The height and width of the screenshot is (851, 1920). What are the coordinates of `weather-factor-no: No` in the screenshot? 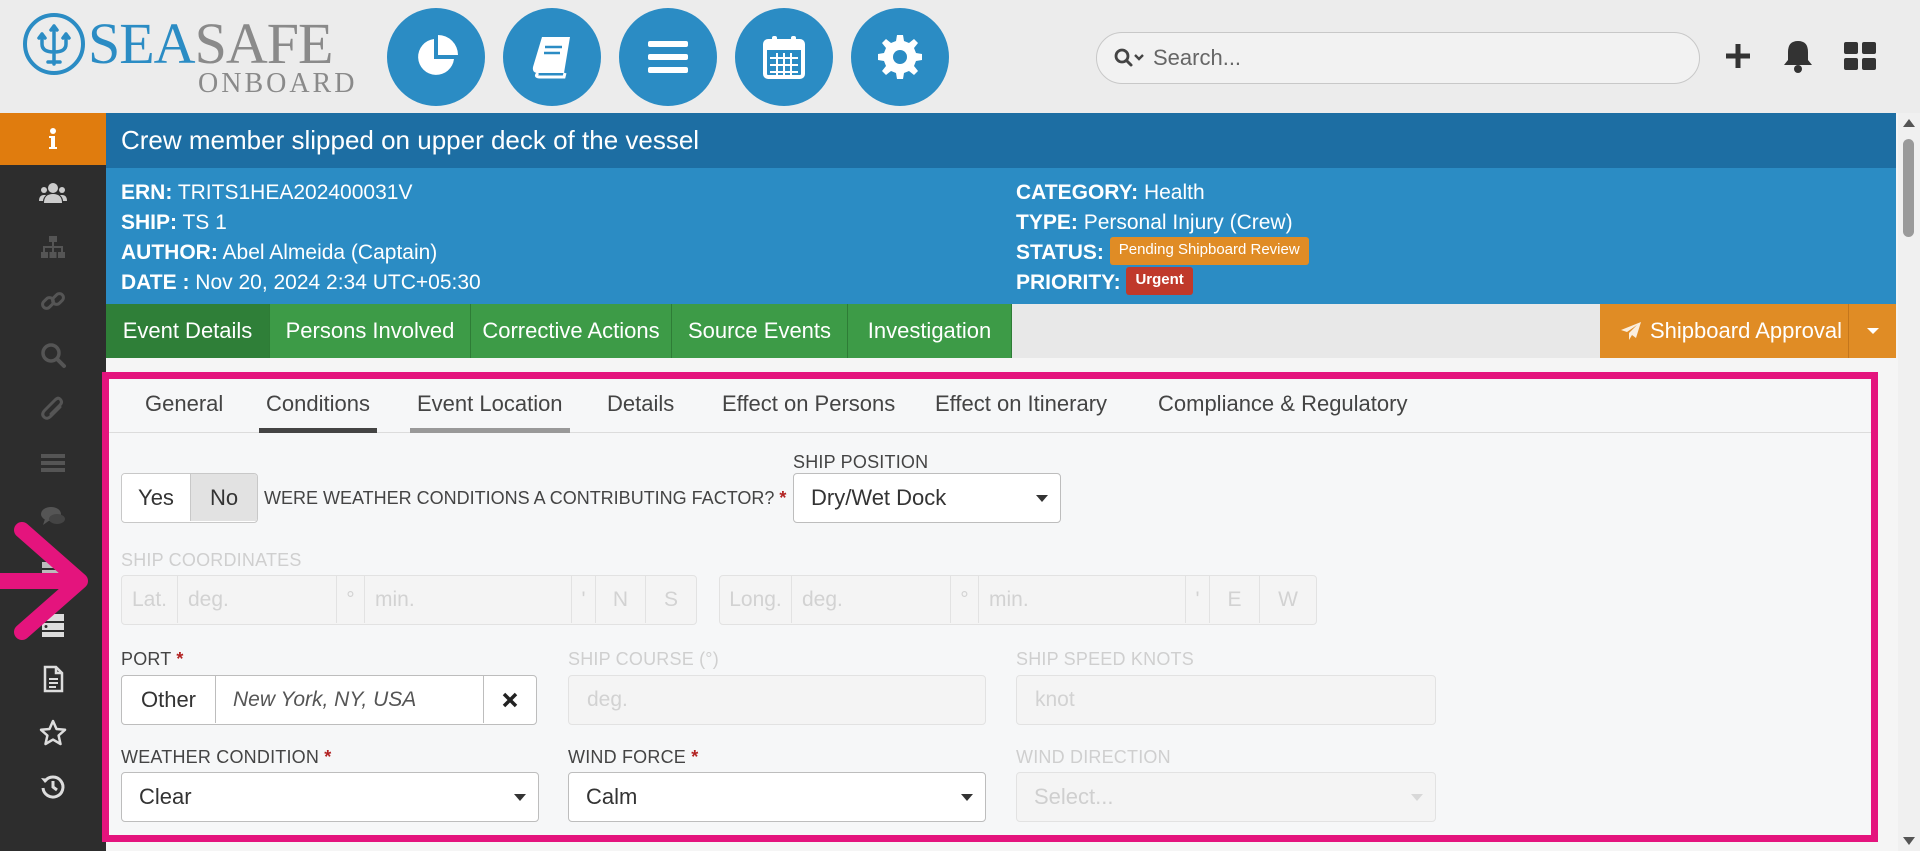 It's located at (224, 497).